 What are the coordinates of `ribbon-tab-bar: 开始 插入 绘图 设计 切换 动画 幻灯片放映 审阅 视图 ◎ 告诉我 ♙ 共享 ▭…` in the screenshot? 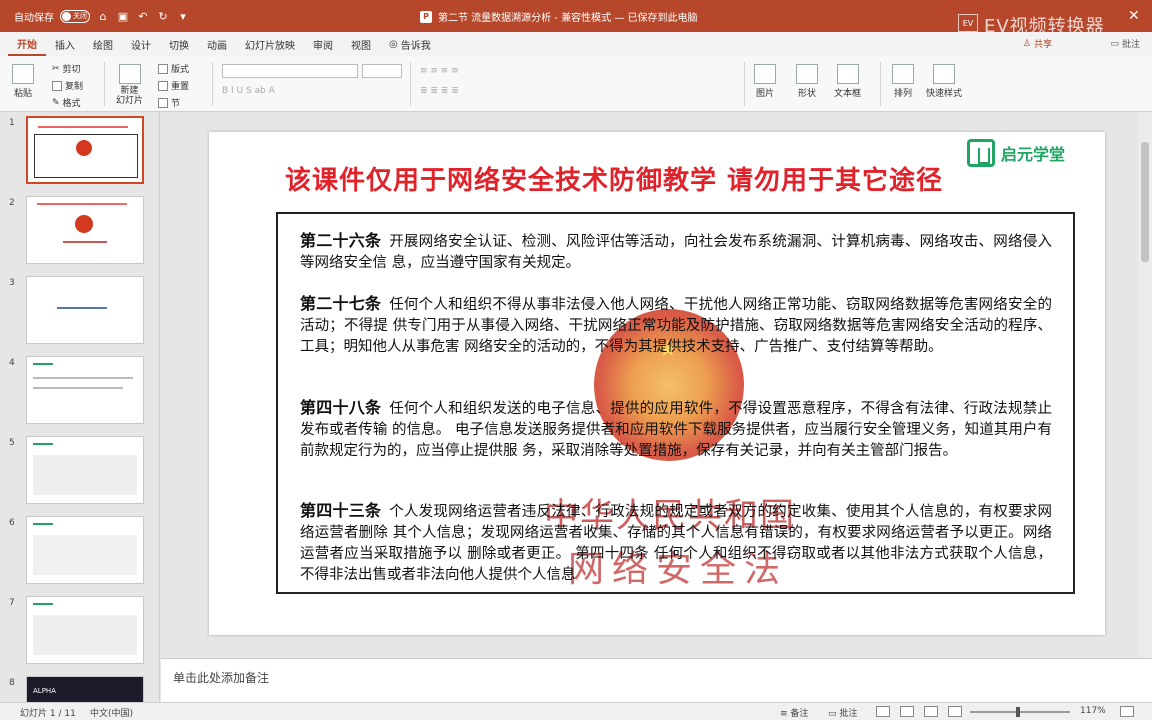 It's located at (576, 44).